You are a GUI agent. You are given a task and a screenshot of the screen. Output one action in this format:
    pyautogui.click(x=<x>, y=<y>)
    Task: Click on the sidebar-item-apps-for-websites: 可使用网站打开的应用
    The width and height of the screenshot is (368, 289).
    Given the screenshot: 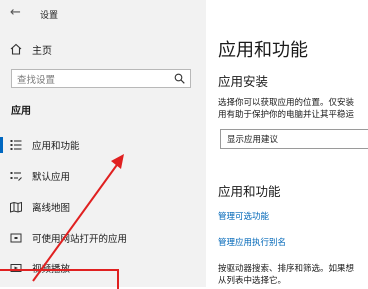 What is the action you would take?
    pyautogui.click(x=103, y=238)
    